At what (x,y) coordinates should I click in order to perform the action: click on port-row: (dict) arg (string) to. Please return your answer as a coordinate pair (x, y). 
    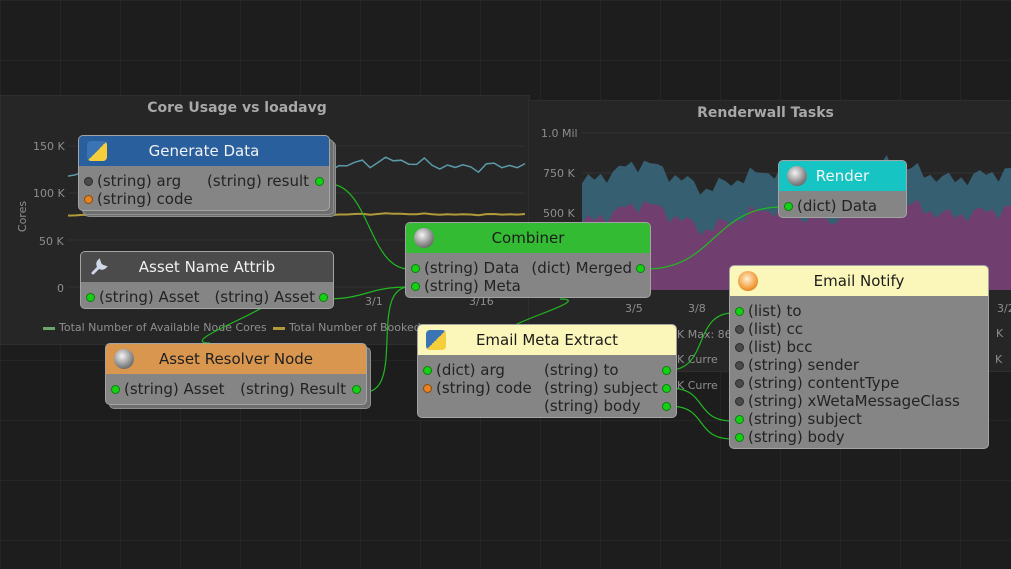
    Looking at the image, I should click on (547, 370).